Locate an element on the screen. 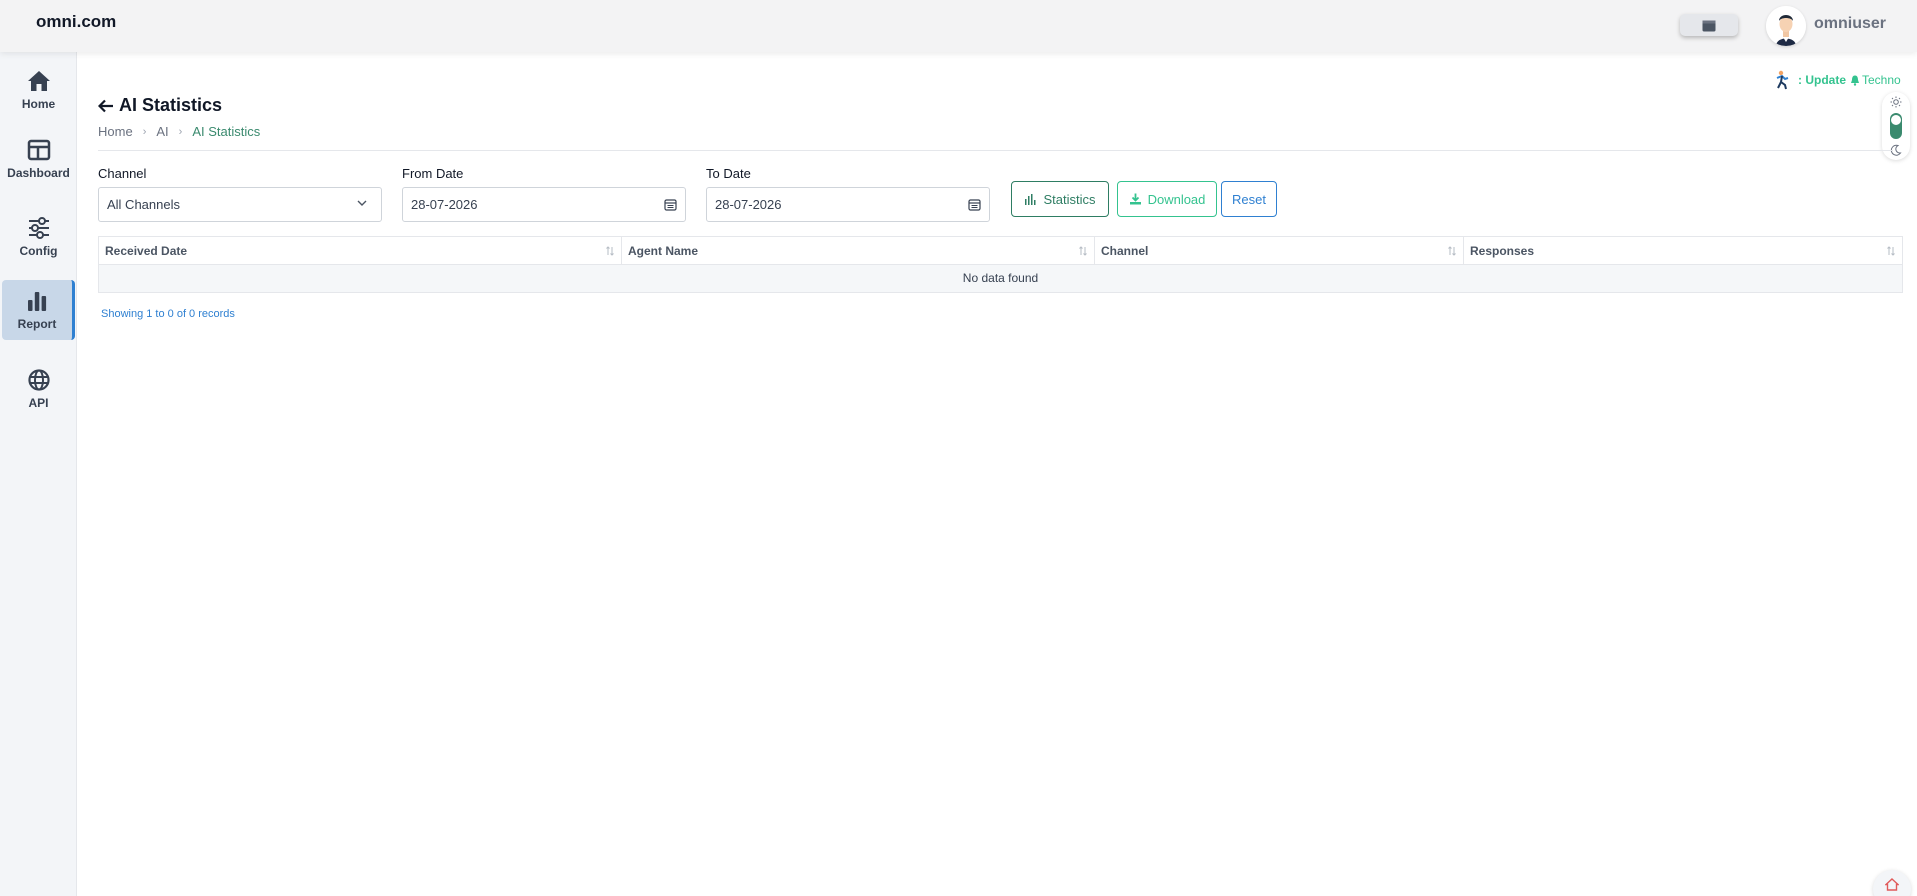 The width and height of the screenshot is (1917, 896). sidebar-item-config: Config is located at coordinates (38, 237).